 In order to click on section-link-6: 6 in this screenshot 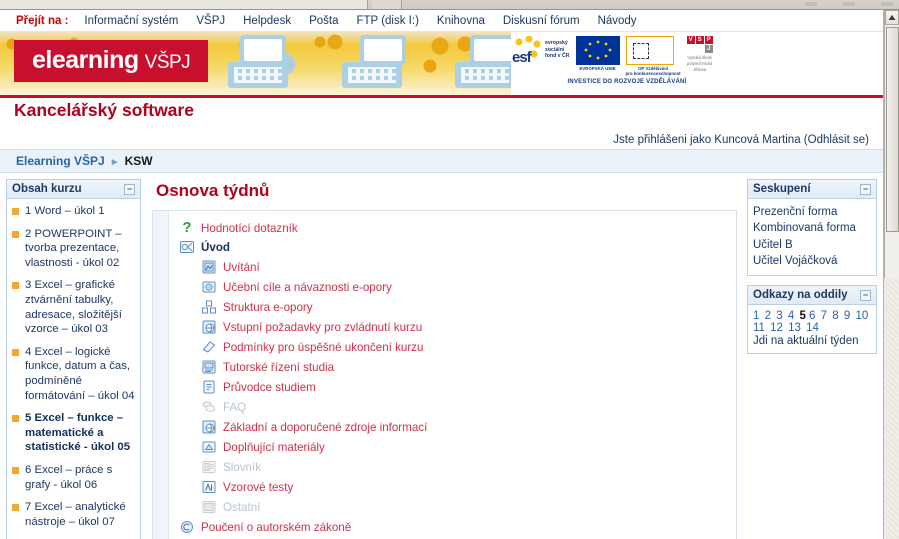, I will do `click(812, 316)`.